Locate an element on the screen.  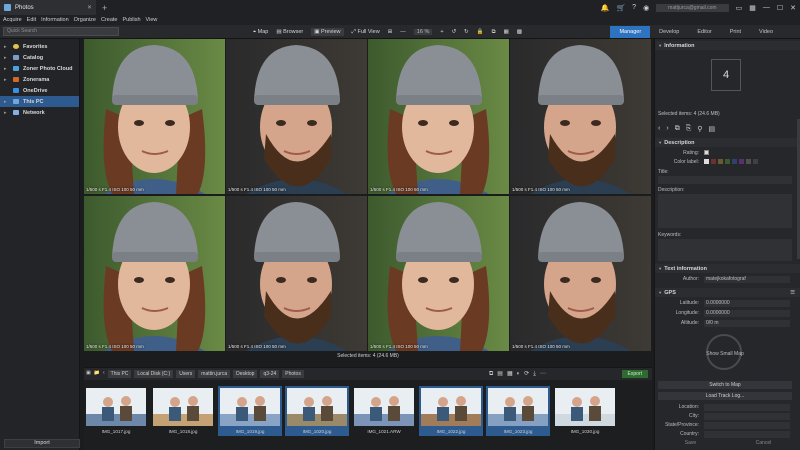
maximize-icon: ☐ is located at coordinates (780, 8).